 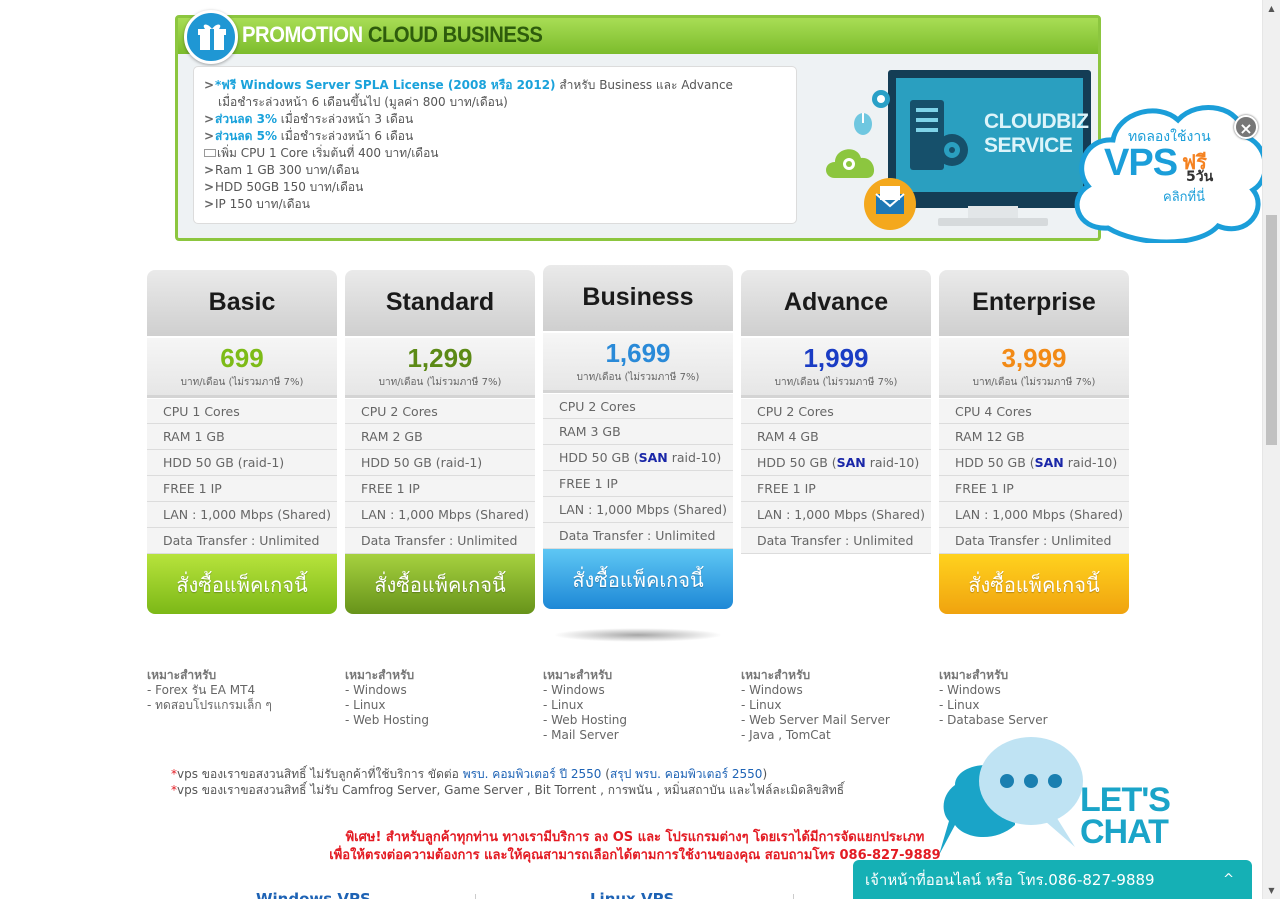 What do you see at coordinates (686, 774) in the screenshot?
I see `computer-act-summary-link: สรุป พรบ. คอมพิวเตอร์ 2550` at bounding box center [686, 774].